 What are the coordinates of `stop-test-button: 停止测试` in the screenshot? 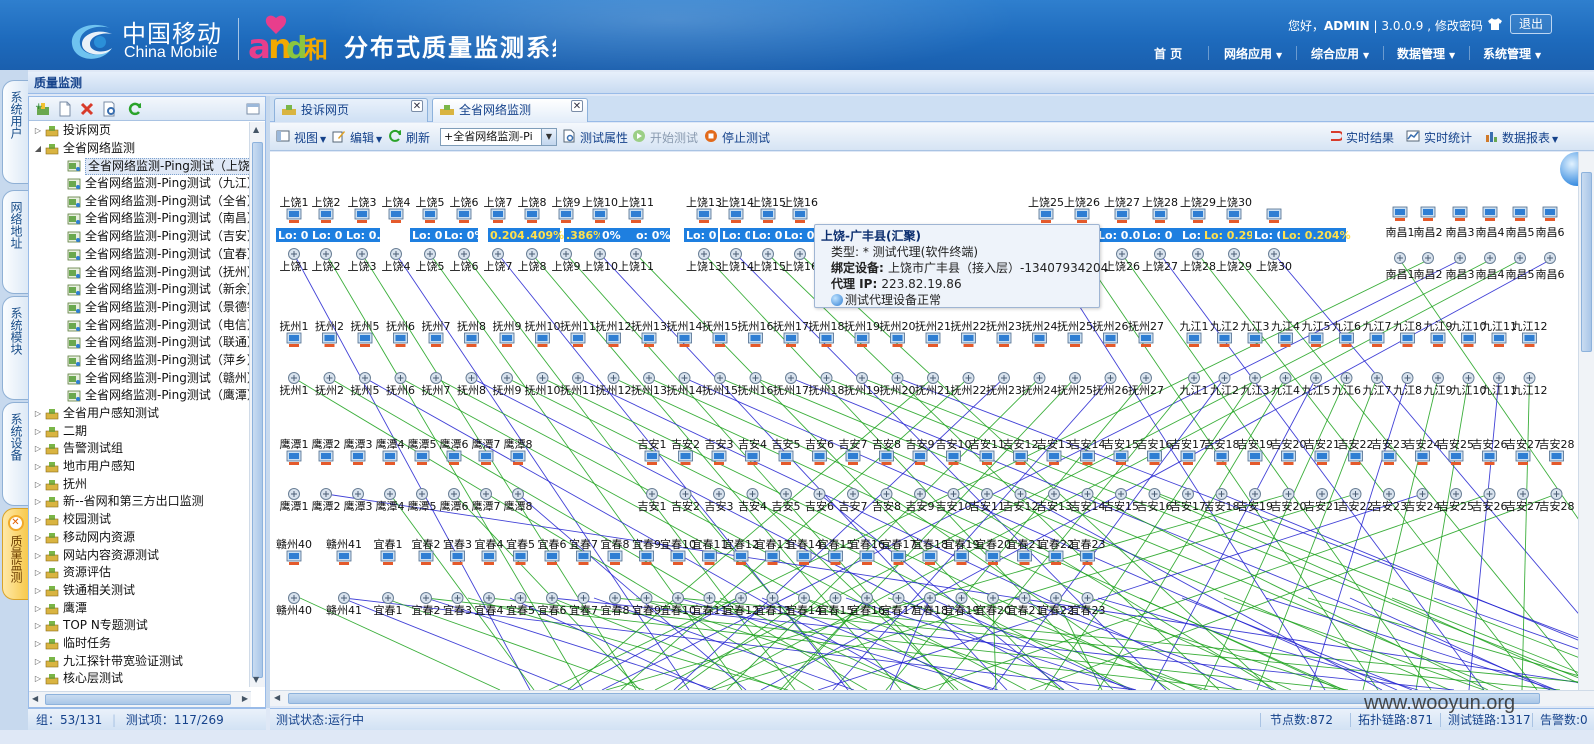 It's located at (737, 137).